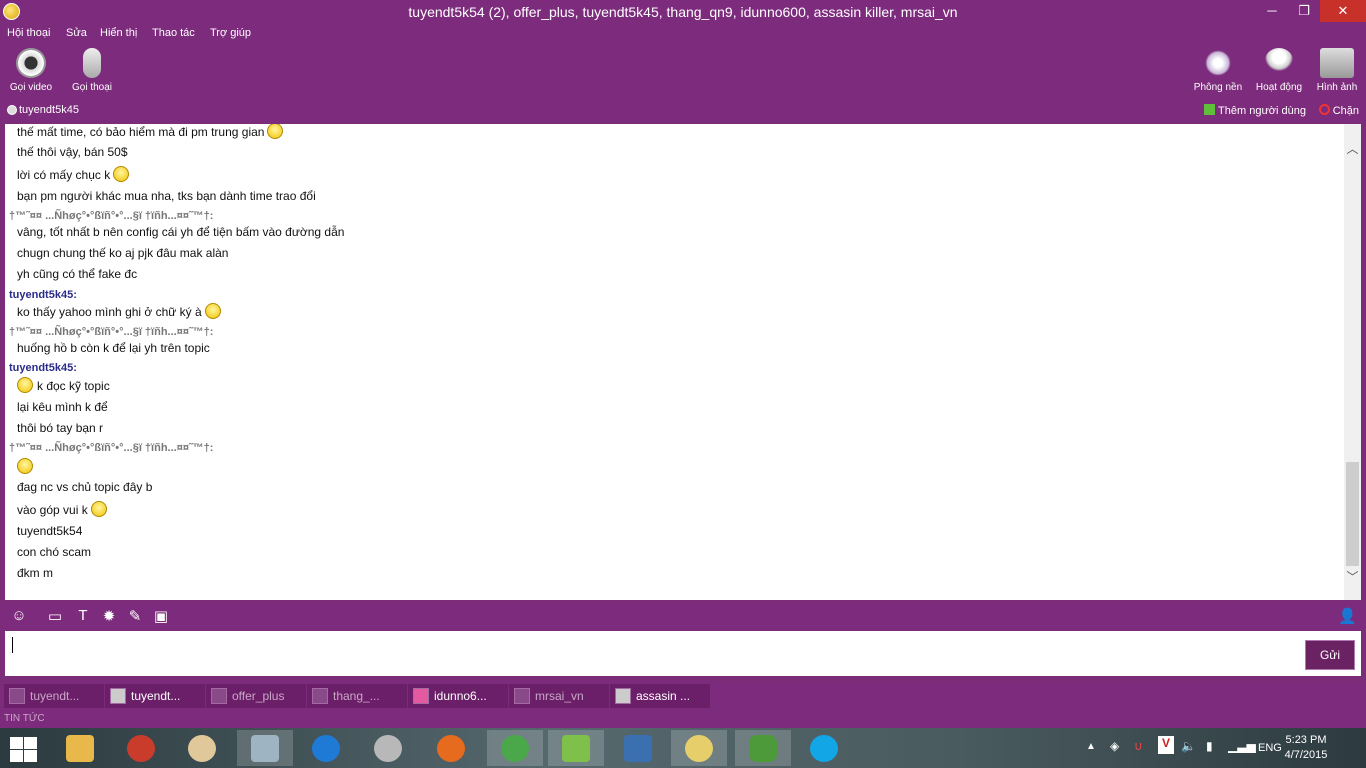 This screenshot has width=1366, height=768. I want to click on security-tray-icon: ◈, so click(1114, 746).